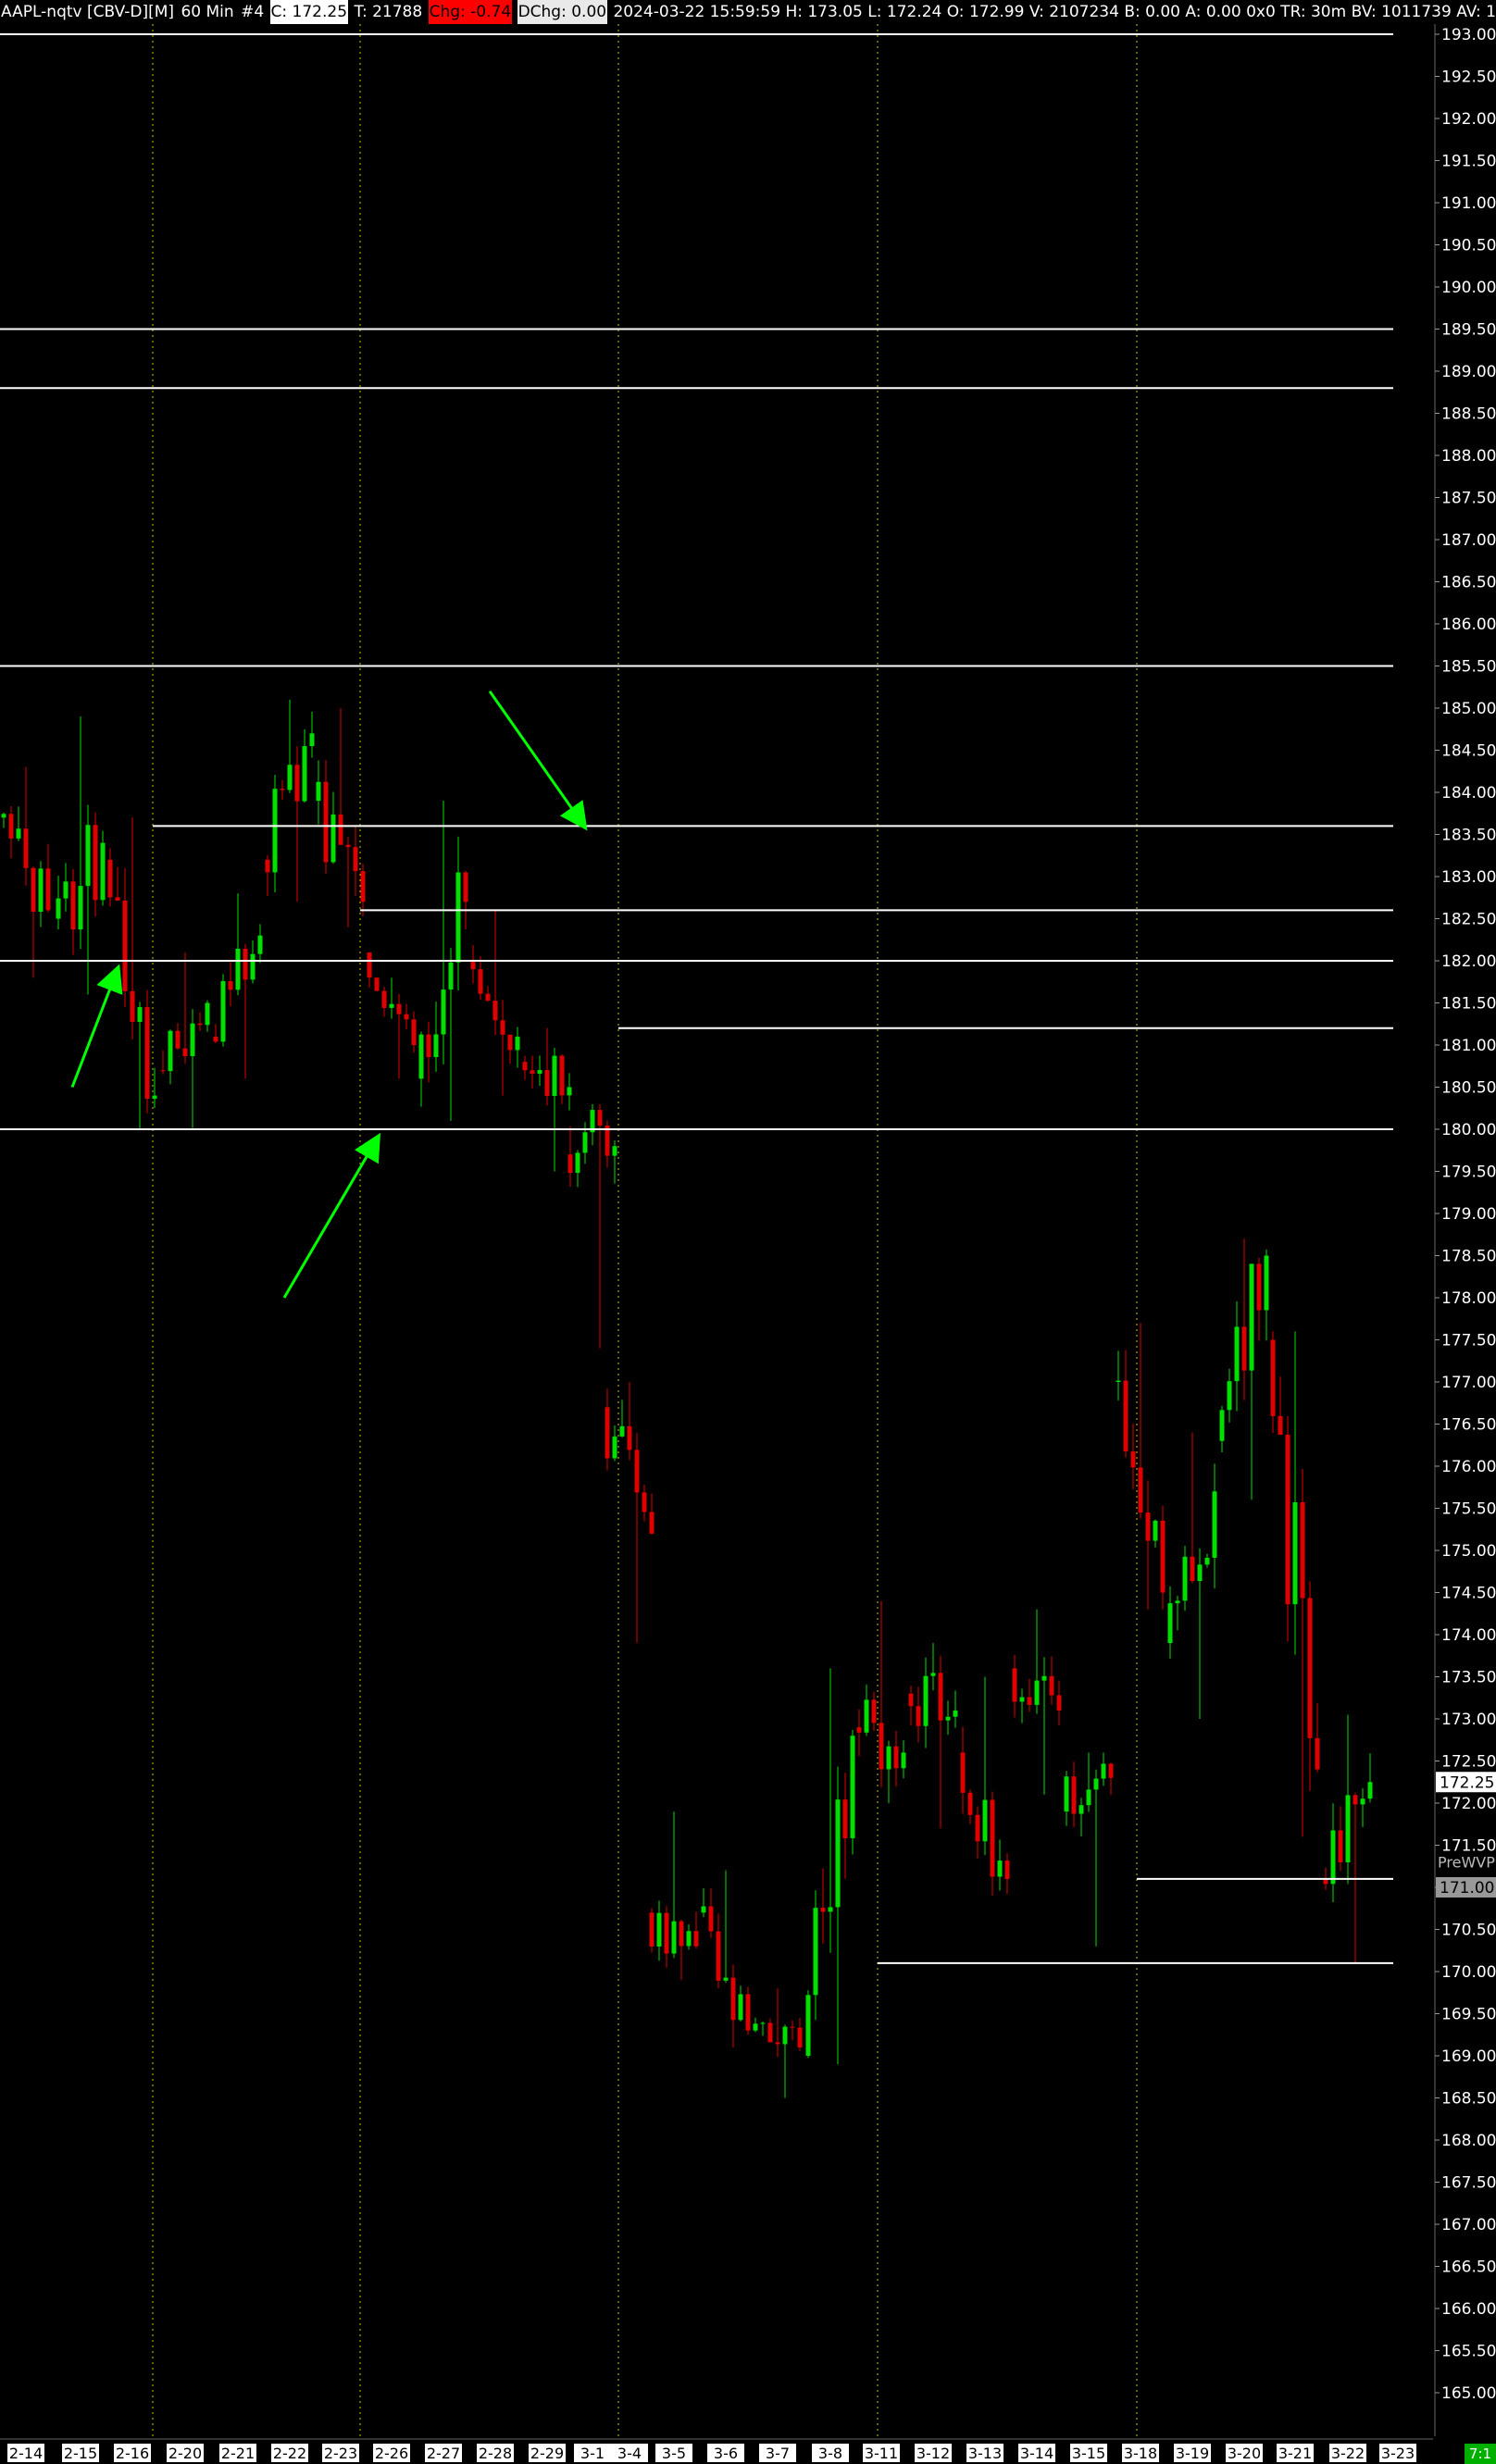 The width and height of the screenshot is (1496, 2464). I want to click on date-label: 2-14, so click(26, 2453).